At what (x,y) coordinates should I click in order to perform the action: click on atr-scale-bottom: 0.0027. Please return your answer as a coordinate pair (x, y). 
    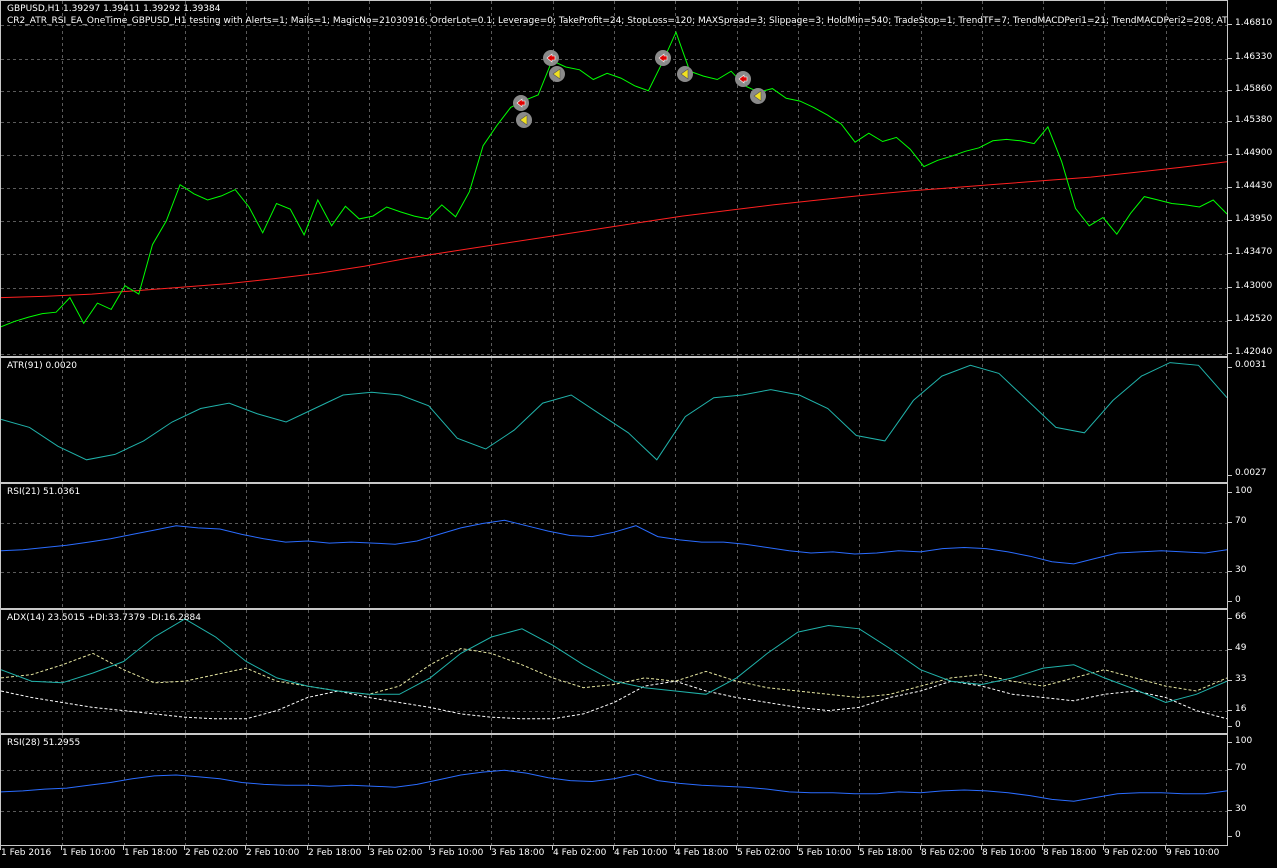
    Looking at the image, I should click on (1251, 473).